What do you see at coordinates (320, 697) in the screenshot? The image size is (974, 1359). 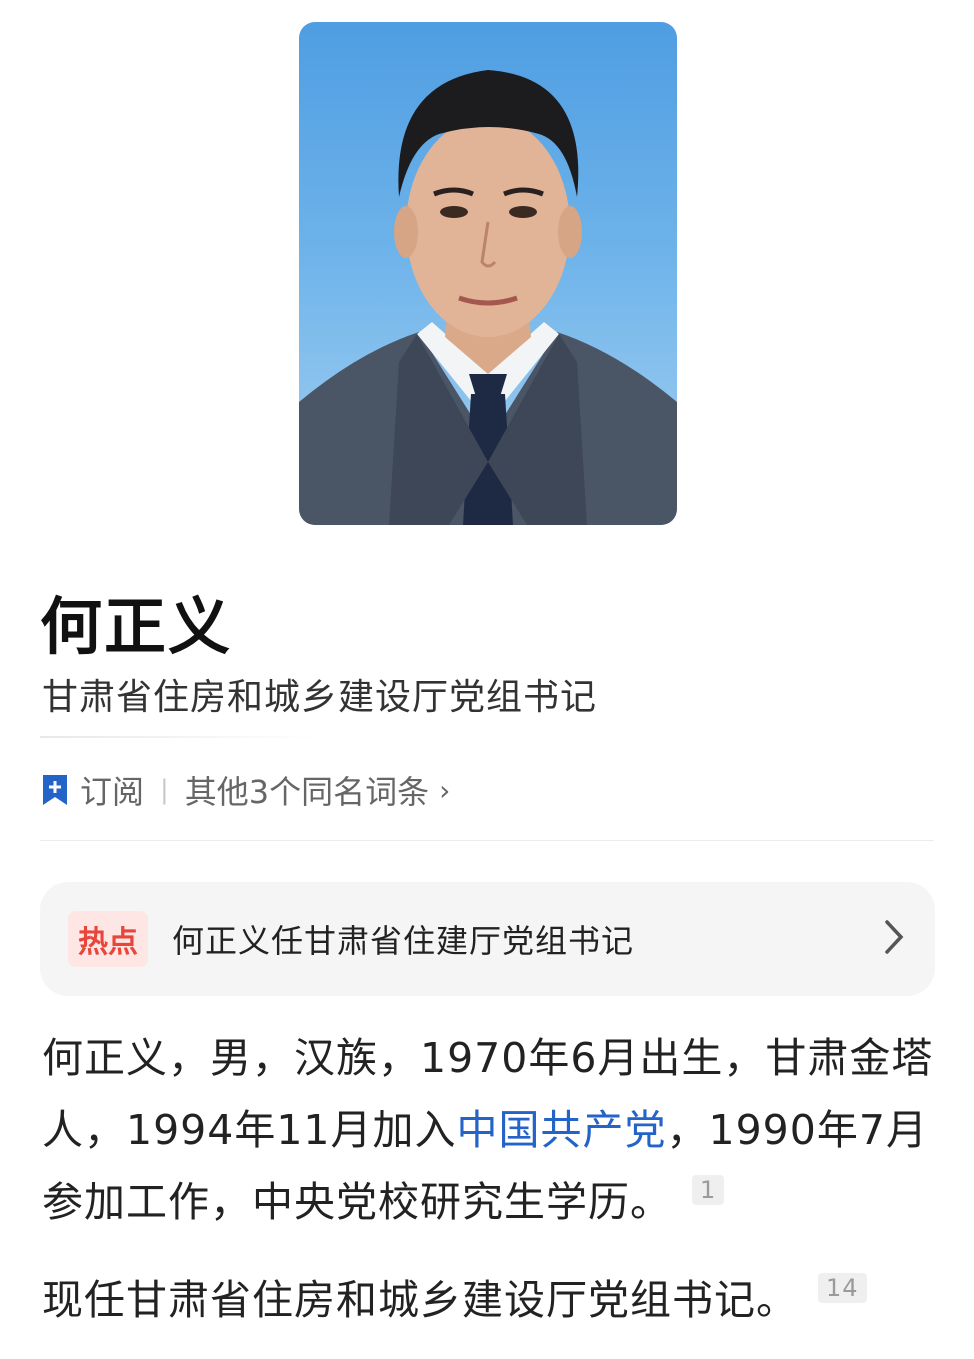 I see `position-subtitle: 甘肃省住房和城乡建设厅党组书记` at bounding box center [320, 697].